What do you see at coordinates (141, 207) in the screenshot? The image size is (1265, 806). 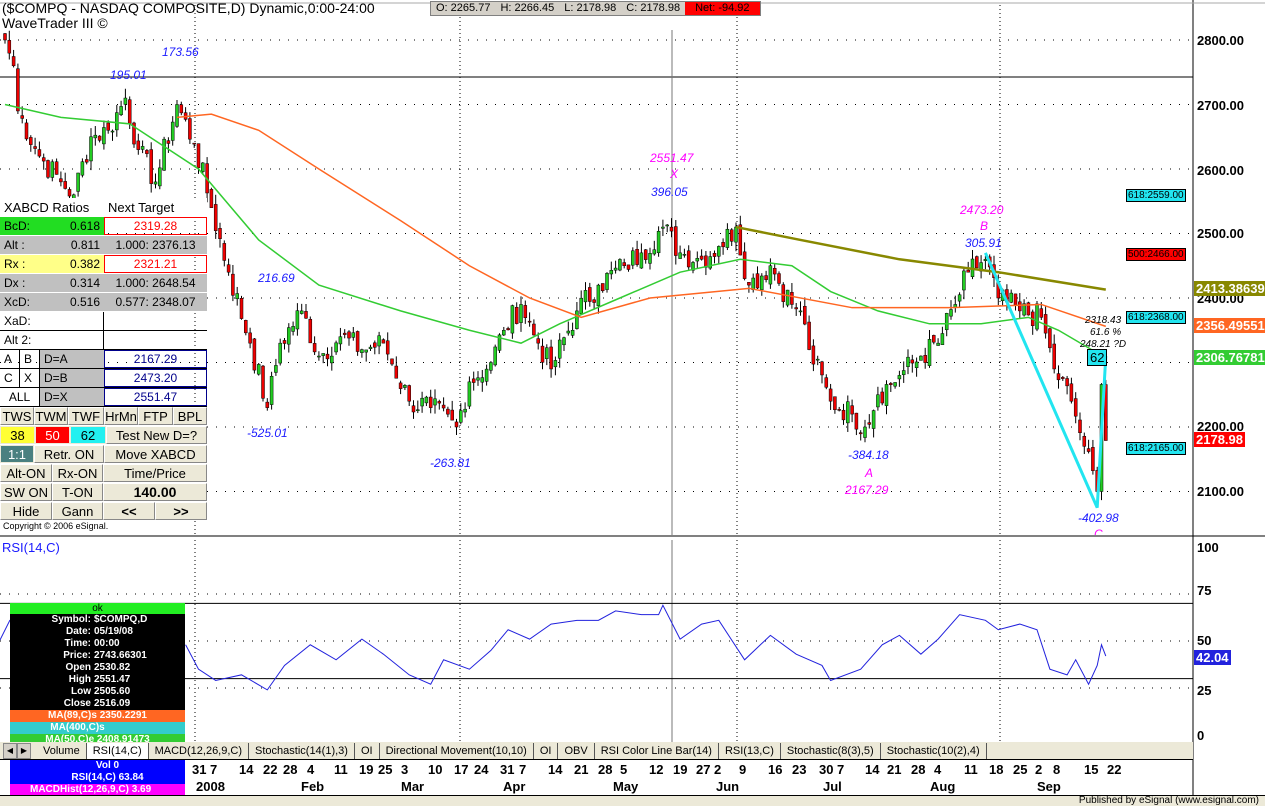 I see `panel-header-target: Next Target` at bounding box center [141, 207].